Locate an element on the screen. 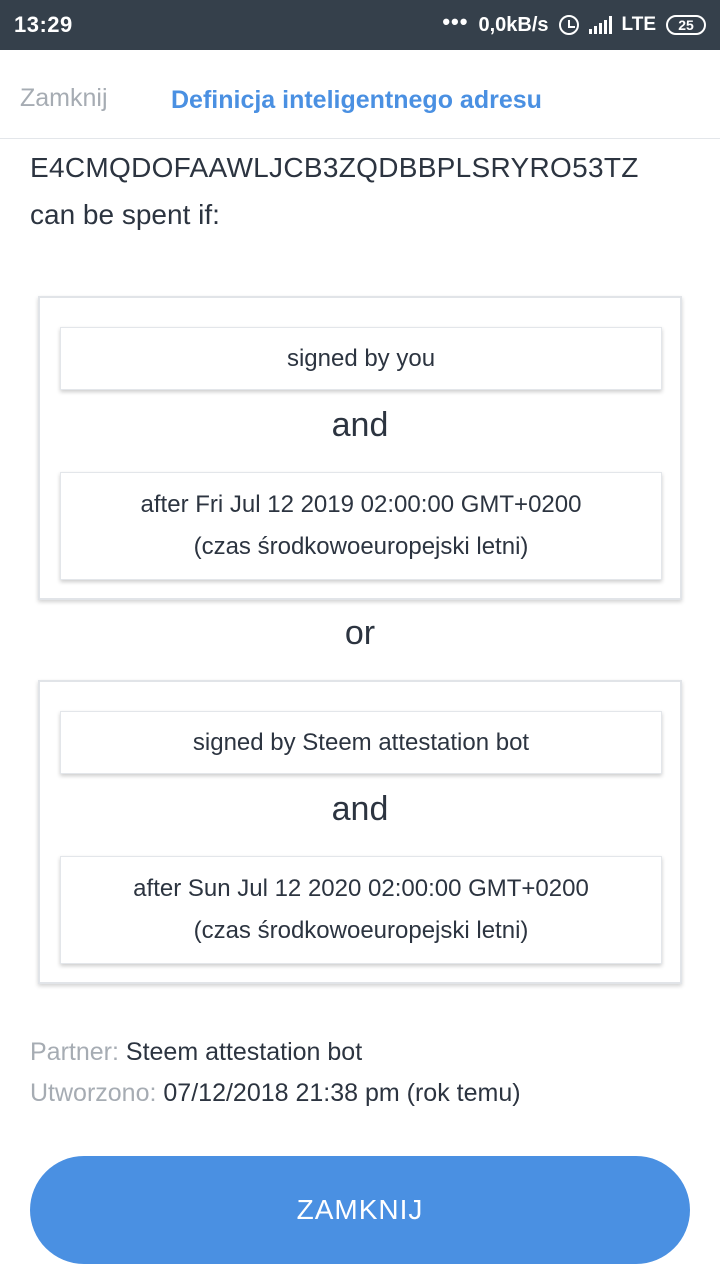  partner-row: Partner: Steem attestation bot is located at coordinates (196, 1052).